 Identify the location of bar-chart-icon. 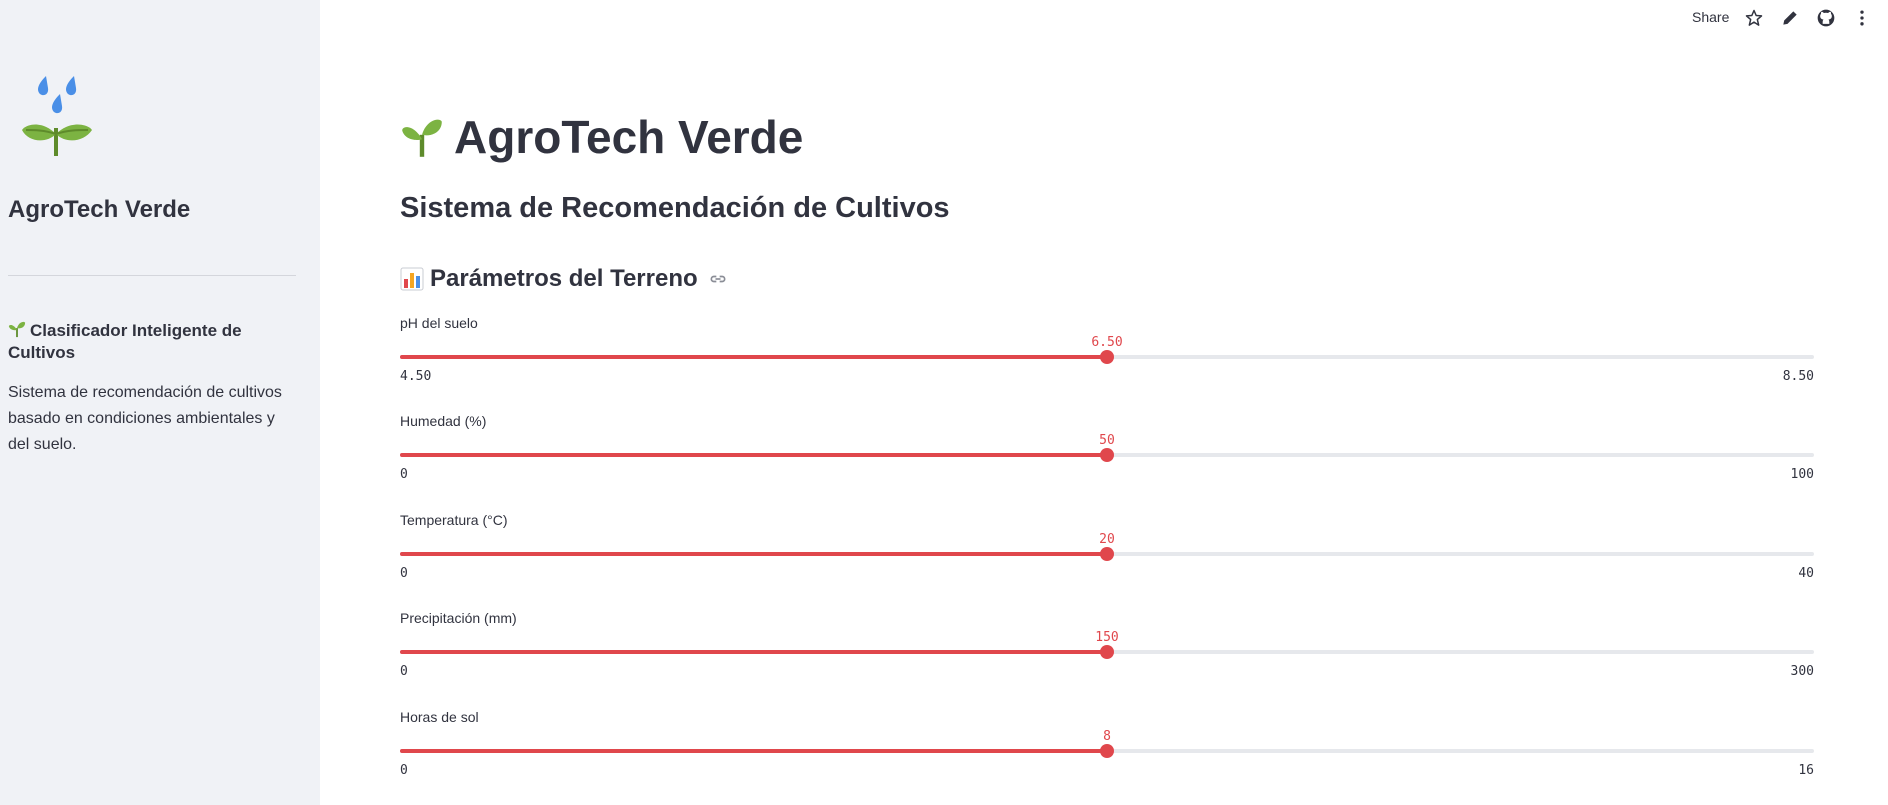
(412, 279).